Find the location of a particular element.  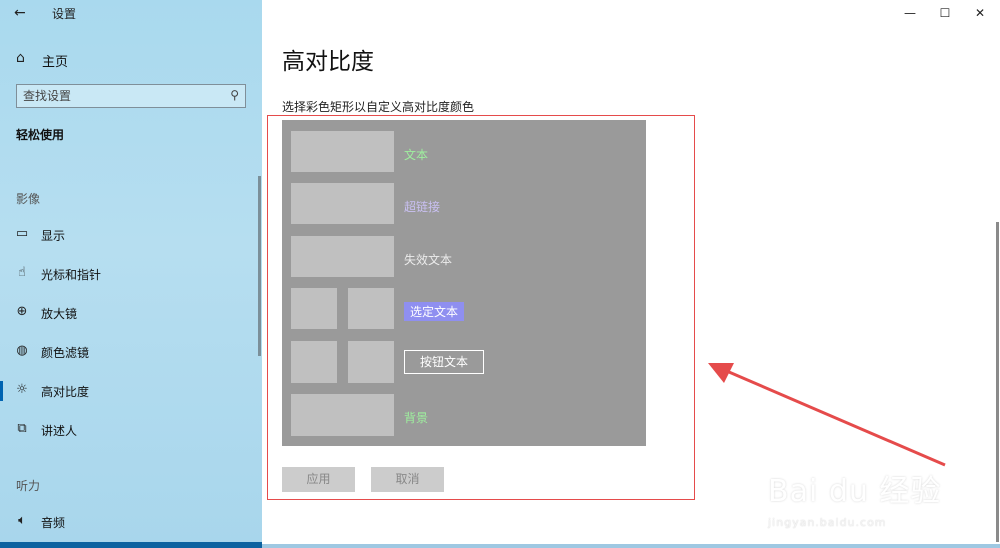

apply-button: 应用 is located at coordinates (318, 479).